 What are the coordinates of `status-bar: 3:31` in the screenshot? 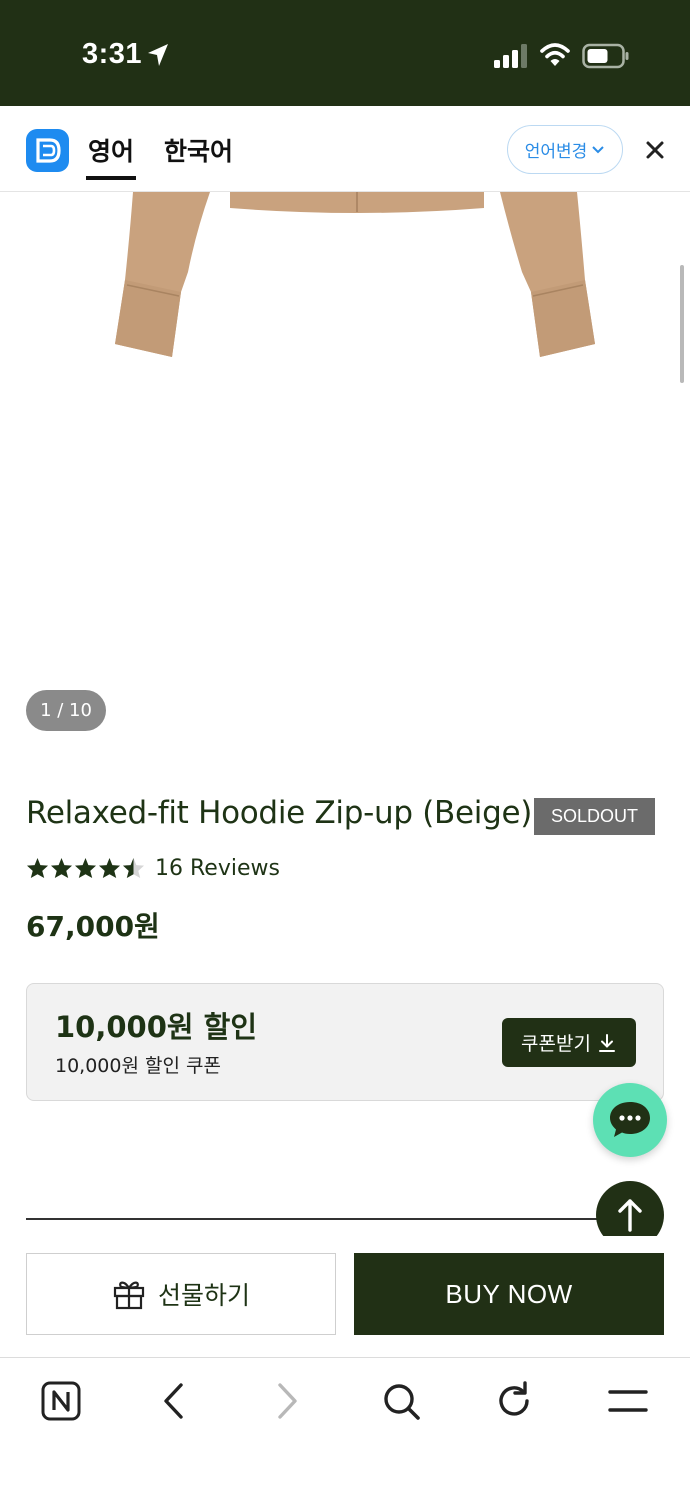 It's located at (345, 53).